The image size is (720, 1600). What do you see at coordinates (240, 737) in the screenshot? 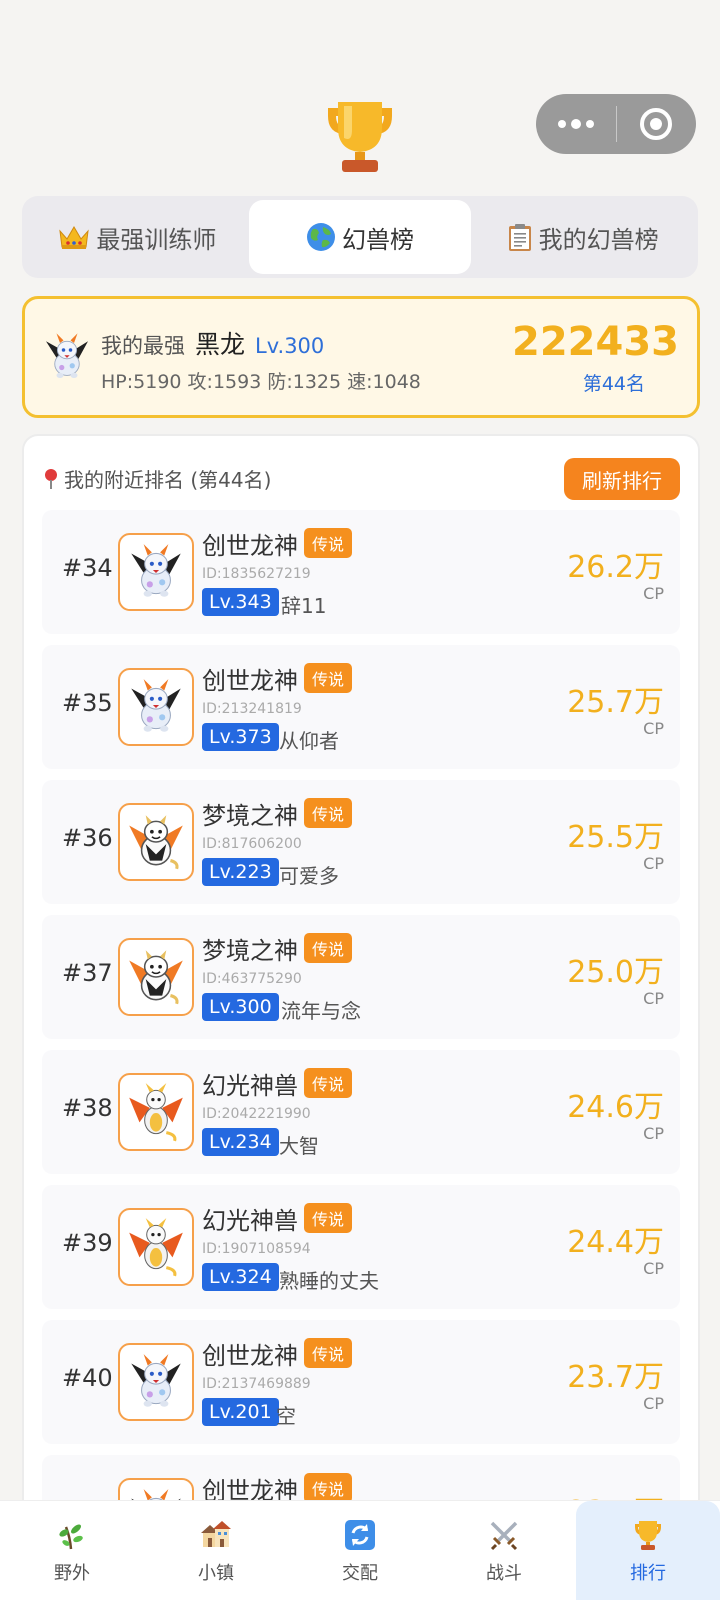
I see `level-badge: Lv.373` at bounding box center [240, 737].